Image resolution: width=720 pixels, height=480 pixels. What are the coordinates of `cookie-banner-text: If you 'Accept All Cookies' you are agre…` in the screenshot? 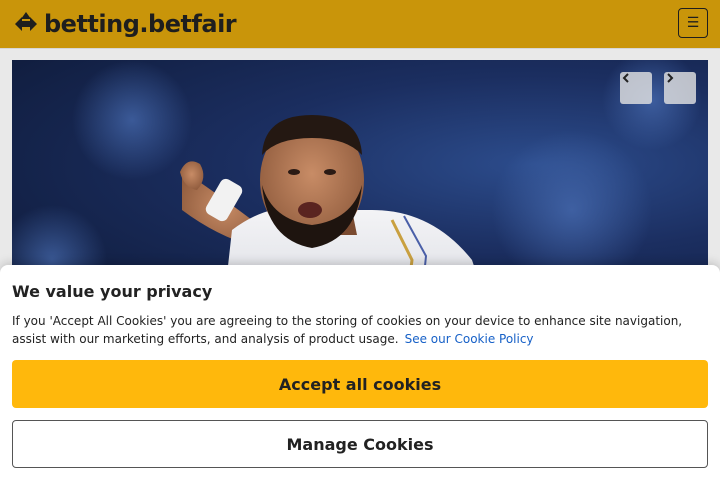 It's located at (357, 330).